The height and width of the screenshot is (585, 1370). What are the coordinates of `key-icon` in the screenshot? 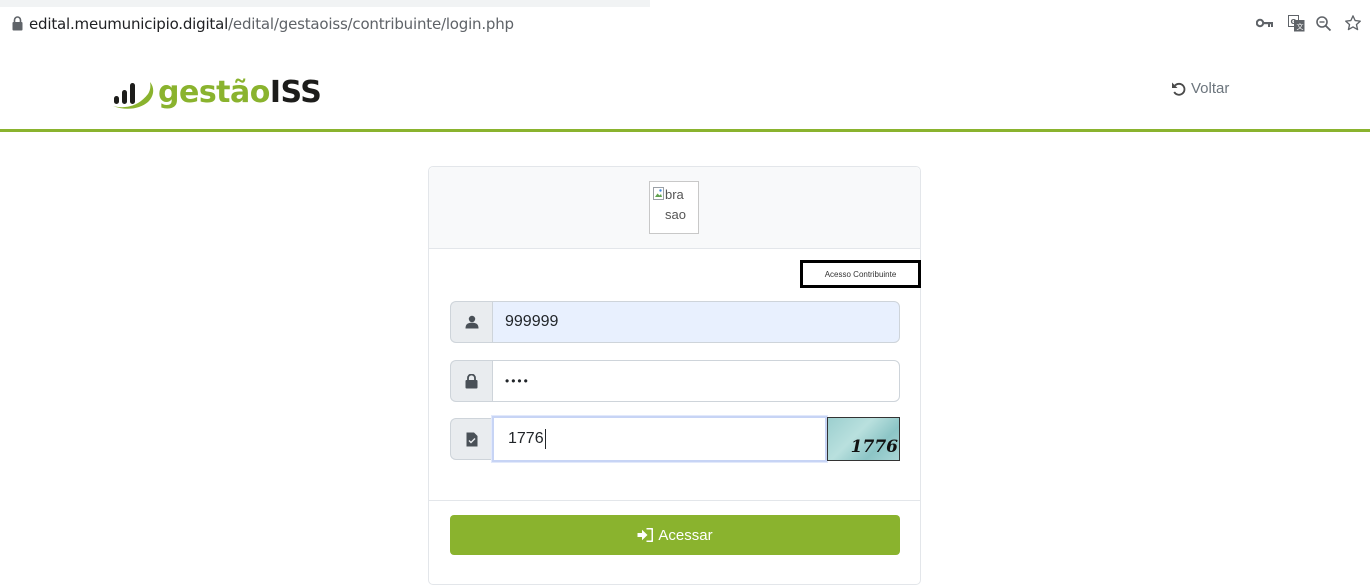 It's located at (1265, 23).